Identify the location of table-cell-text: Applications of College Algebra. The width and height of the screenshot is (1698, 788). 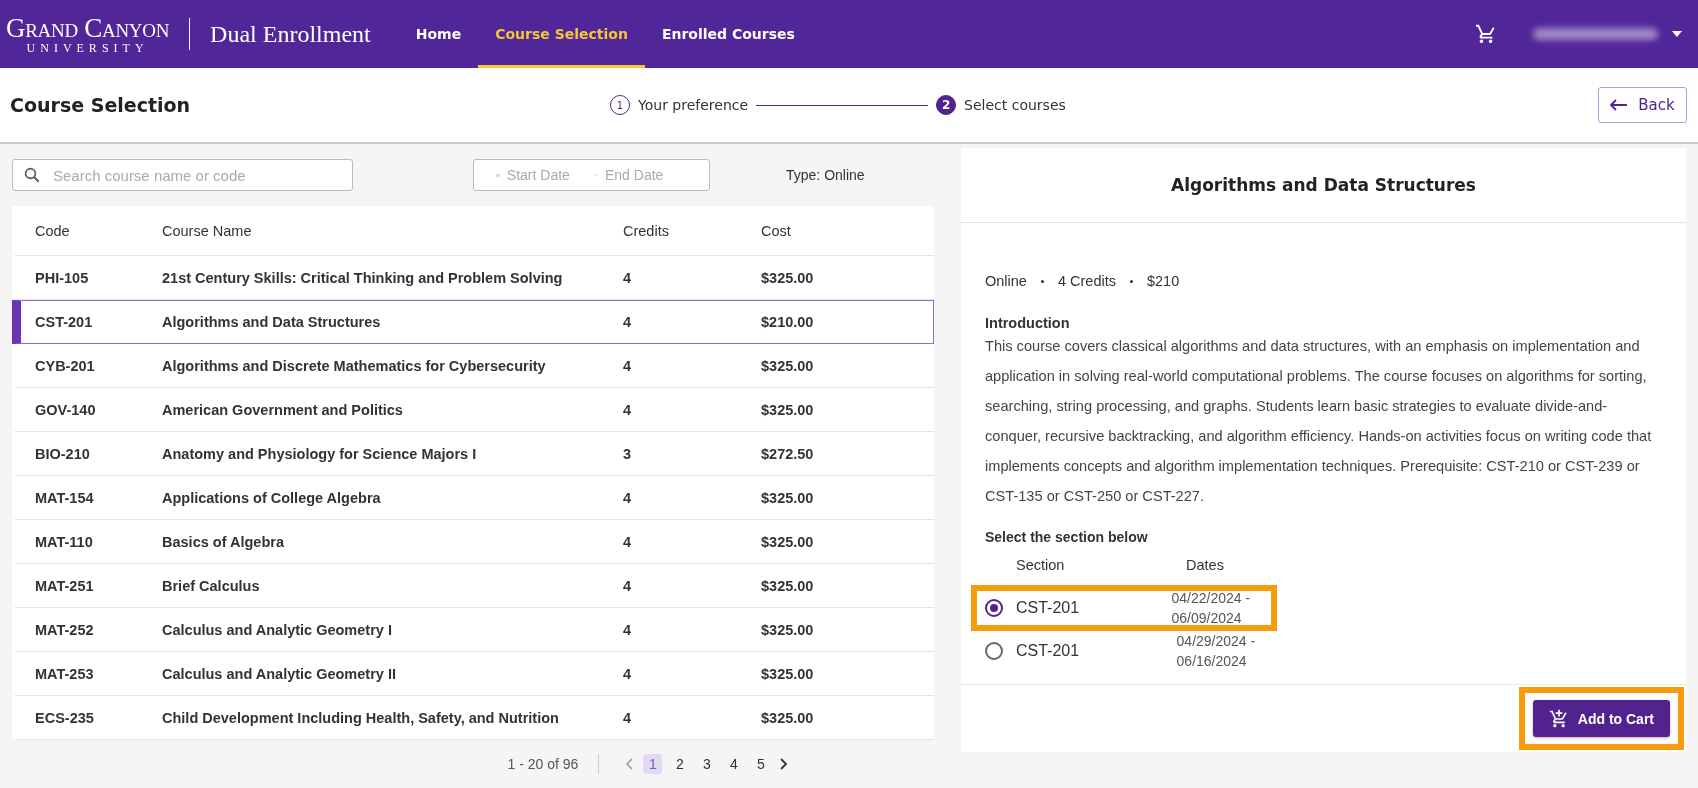
(272, 497).